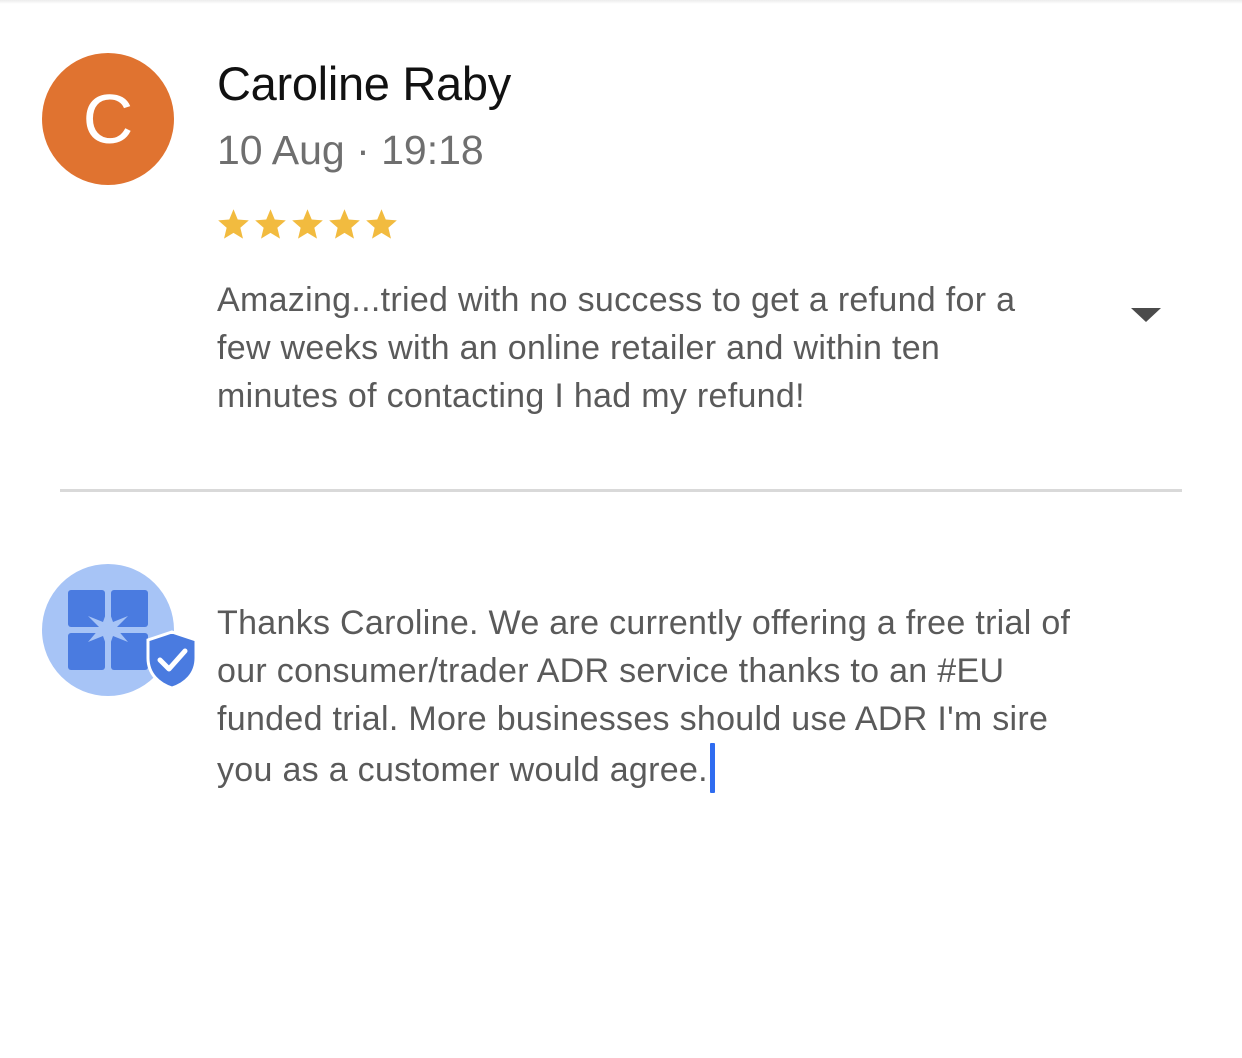 This screenshot has height=1058, width=1242. Describe the element at coordinates (172, 660) in the screenshot. I see `verified-shield-icon` at that location.